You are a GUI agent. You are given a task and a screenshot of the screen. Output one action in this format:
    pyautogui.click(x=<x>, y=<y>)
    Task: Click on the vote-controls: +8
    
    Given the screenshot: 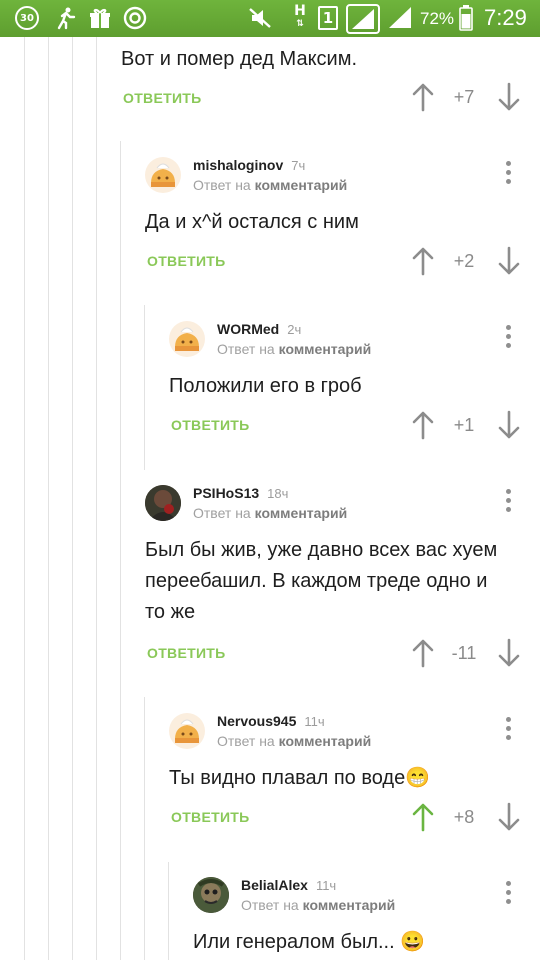 What is the action you would take?
    pyautogui.click(x=471, y=817)
    